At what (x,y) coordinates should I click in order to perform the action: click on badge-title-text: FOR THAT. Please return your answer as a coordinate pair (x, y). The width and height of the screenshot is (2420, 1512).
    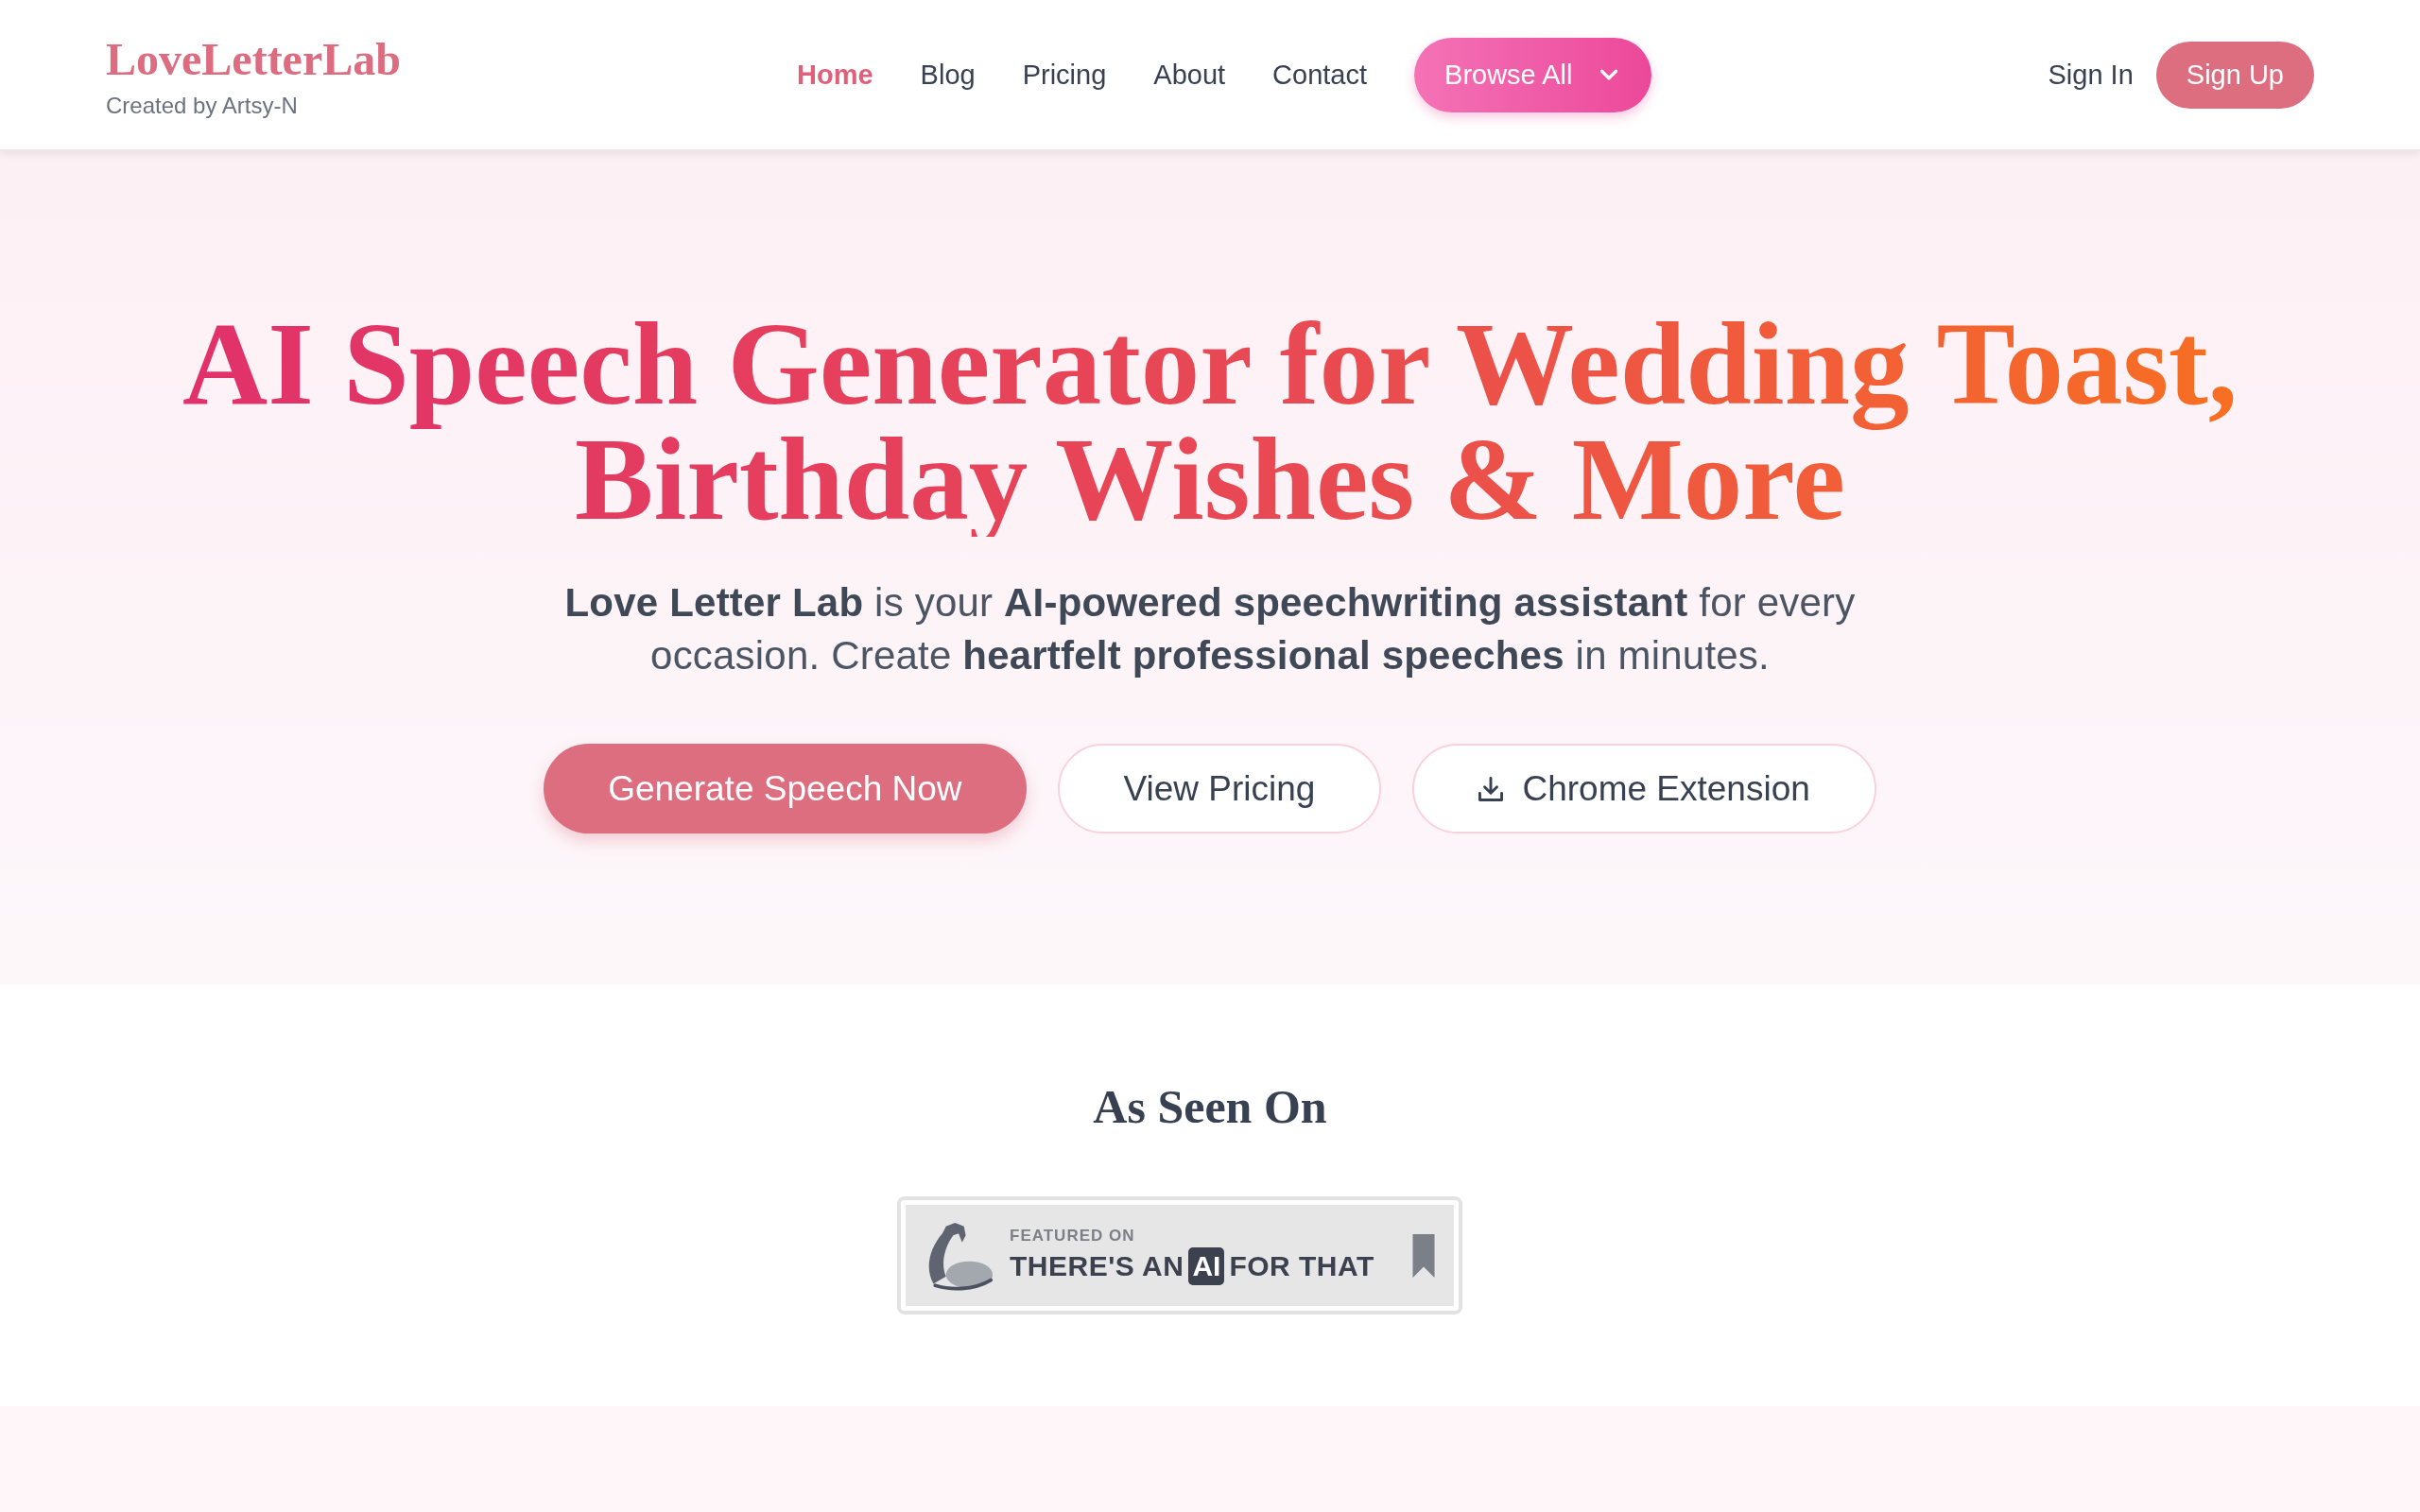
    Looking at the image, I should click on (1302, 1265).